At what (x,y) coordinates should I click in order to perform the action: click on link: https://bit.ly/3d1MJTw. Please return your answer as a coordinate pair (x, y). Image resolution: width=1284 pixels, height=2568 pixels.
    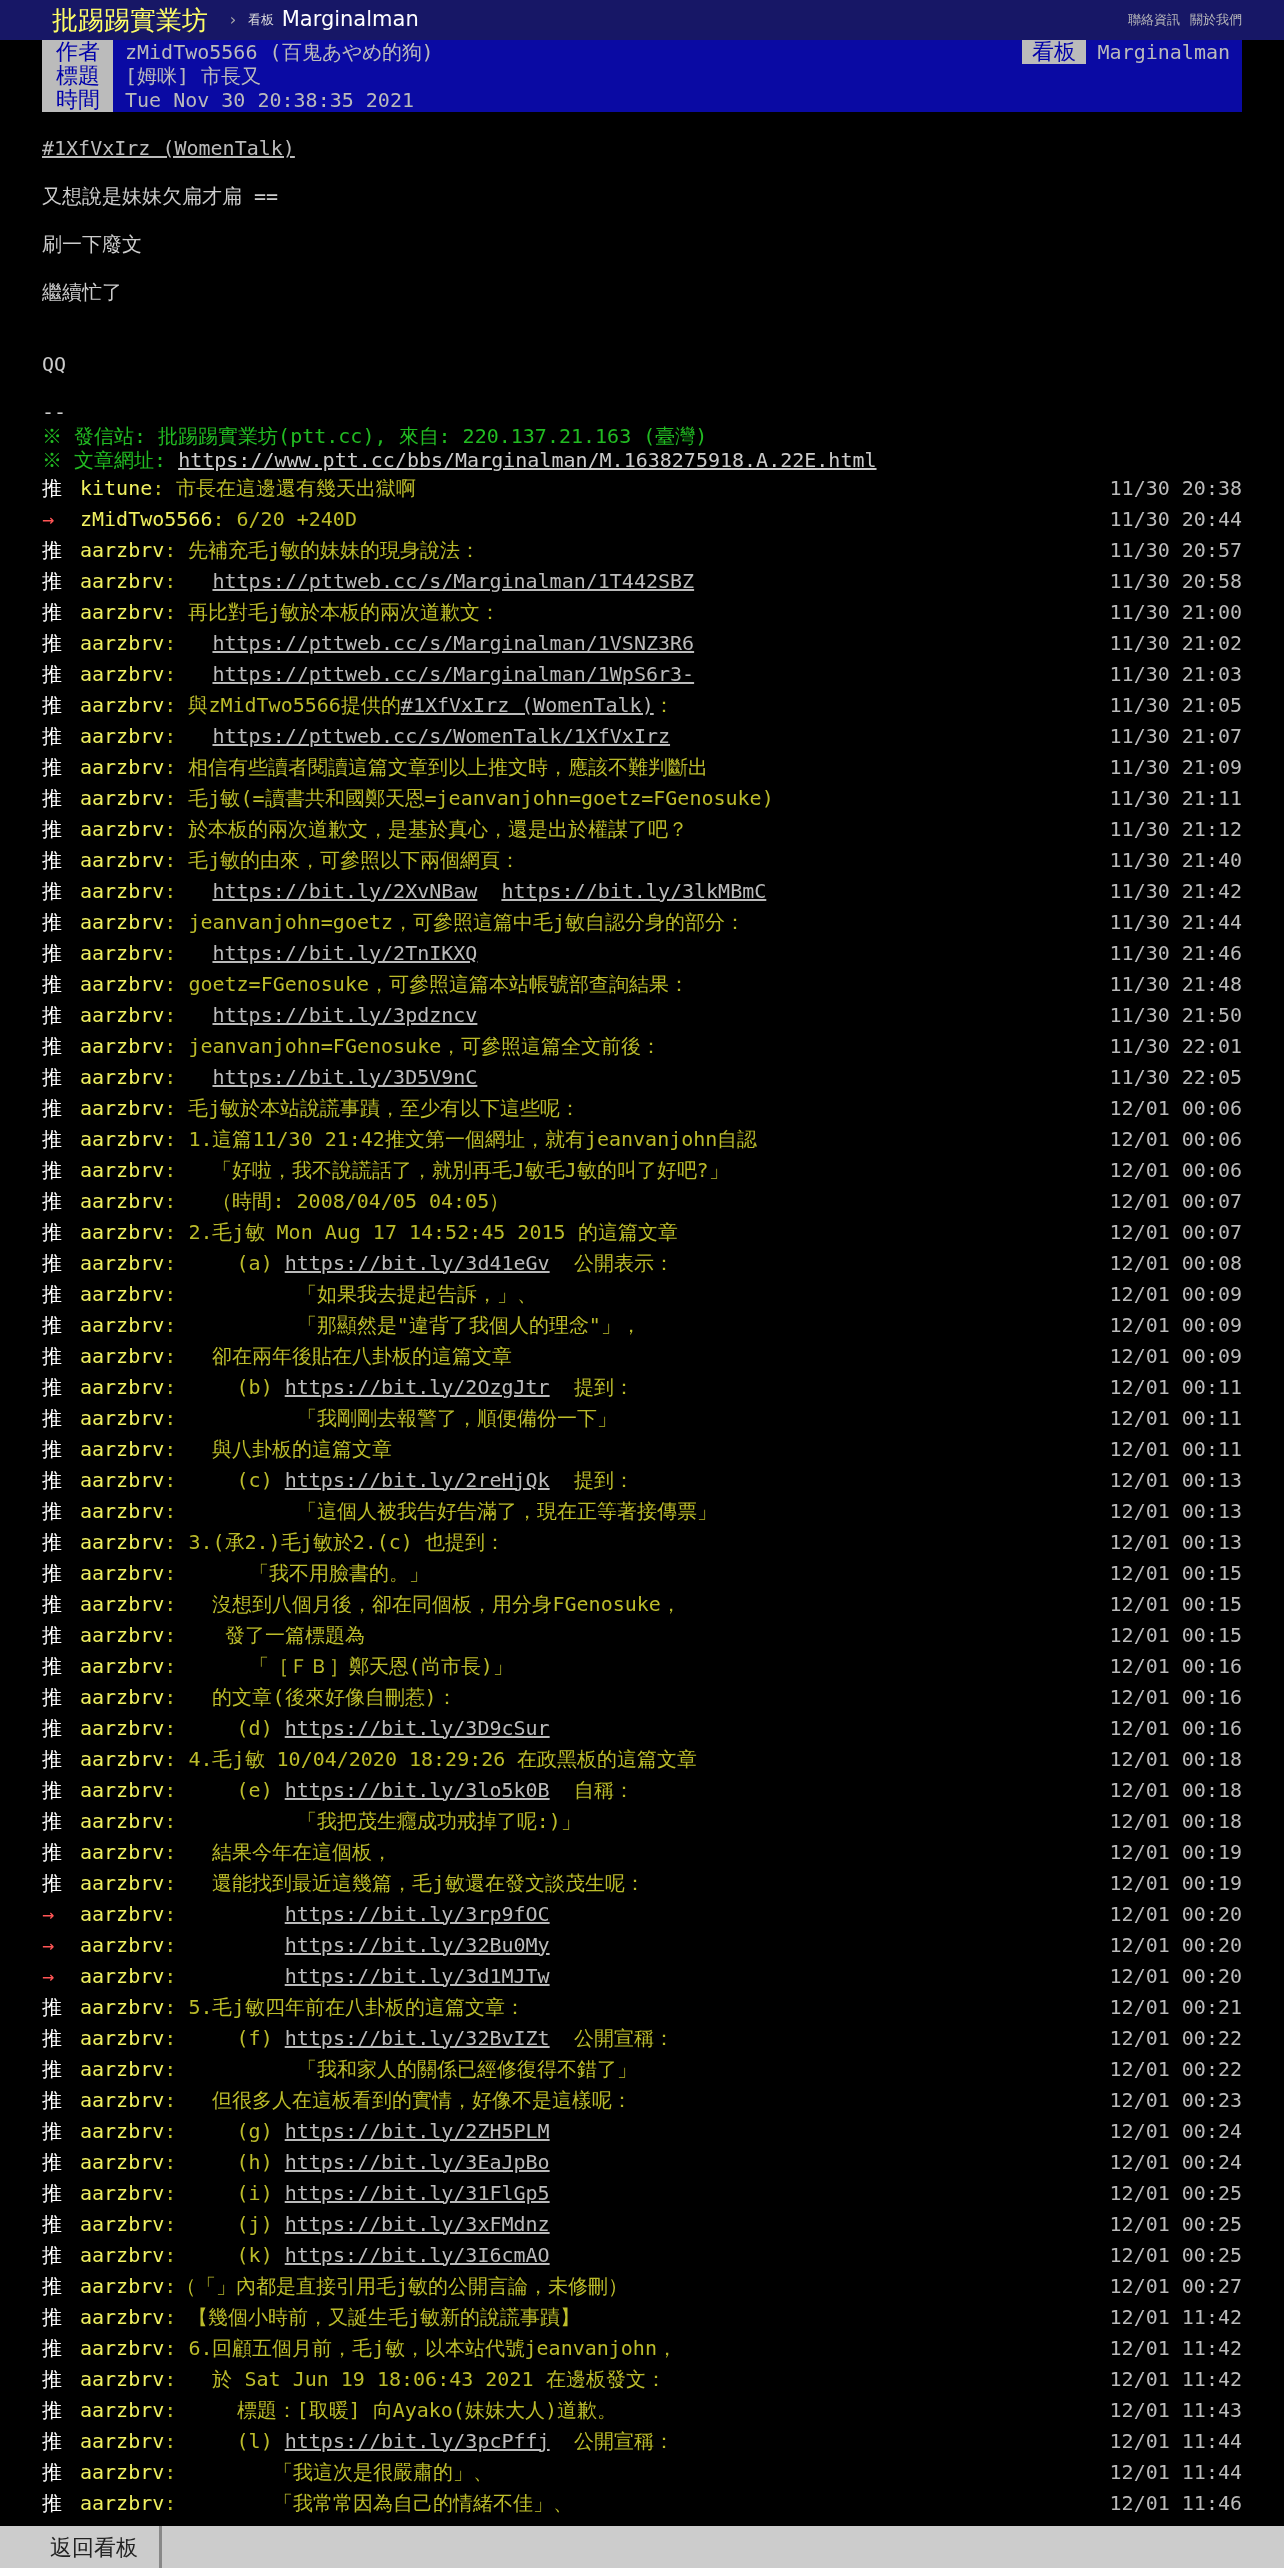
    Looking at the image, I should click on (417, 1975).